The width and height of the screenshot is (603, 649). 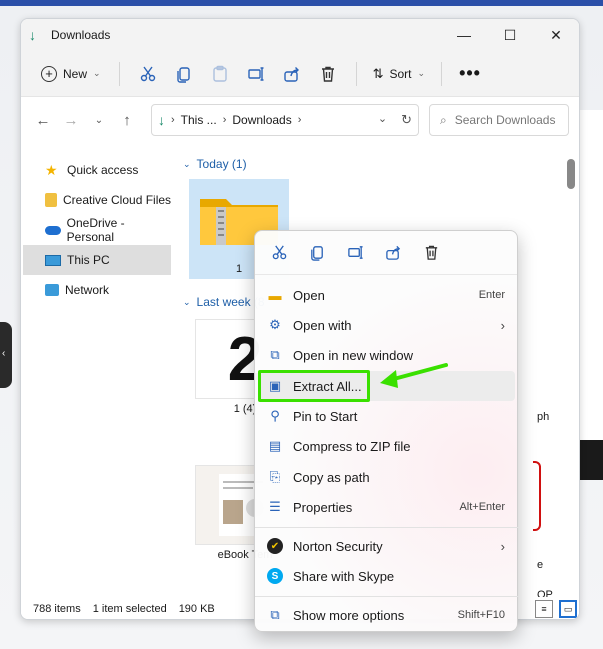 I want to click on menu-item-norton-security: ✔ Norton Security ›, so click(x=387, y=546).